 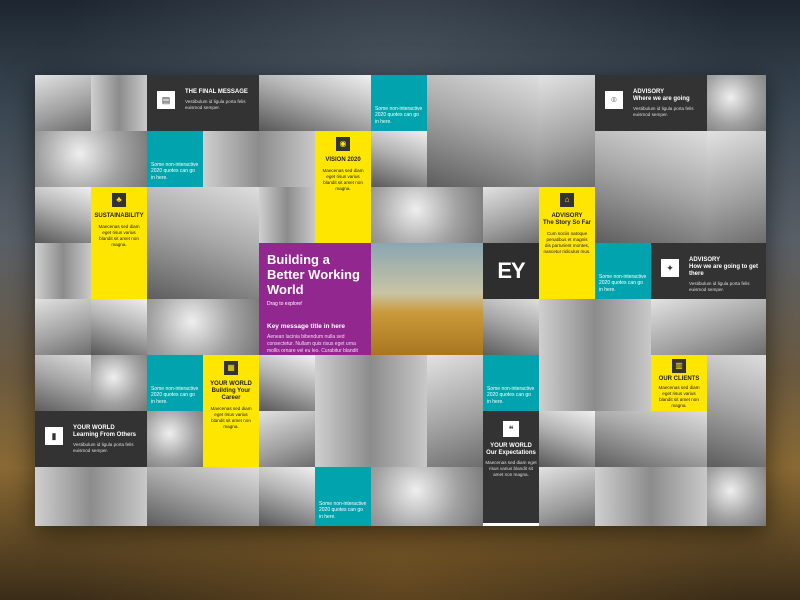 I want to click on building-icon: ▥, so click(x=679, y=366).